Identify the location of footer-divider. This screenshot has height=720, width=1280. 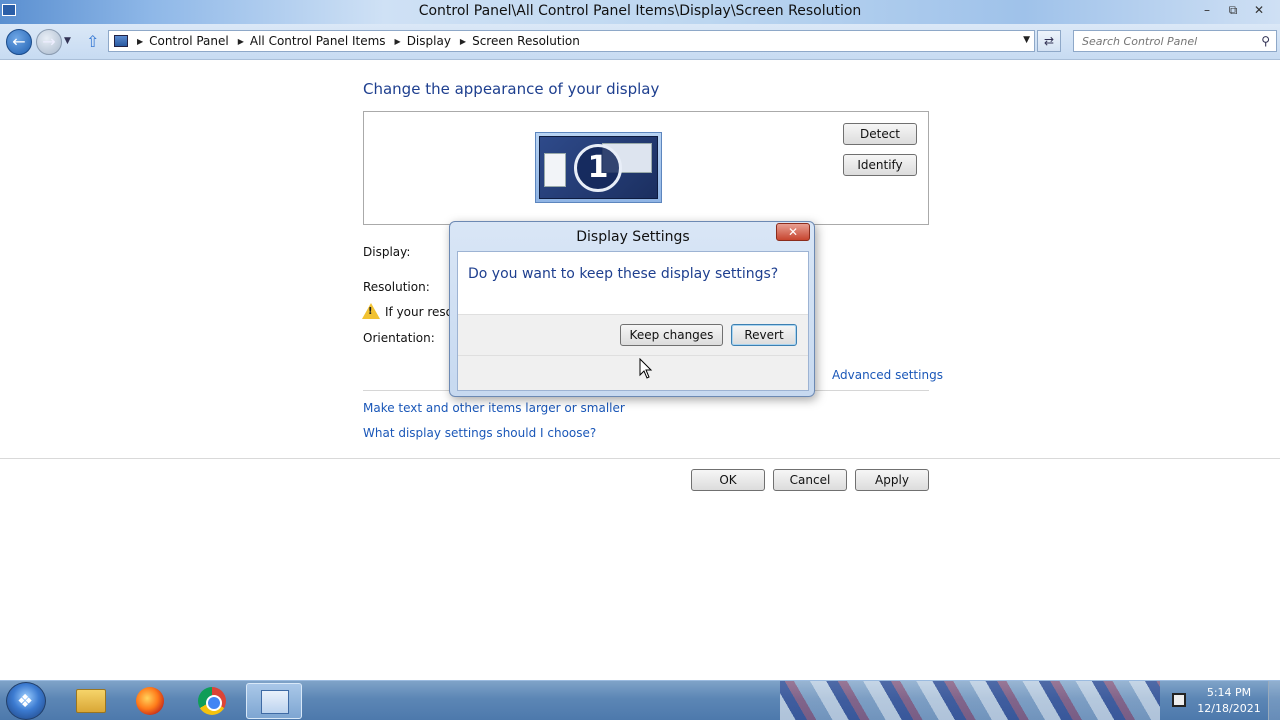
(640, 458).